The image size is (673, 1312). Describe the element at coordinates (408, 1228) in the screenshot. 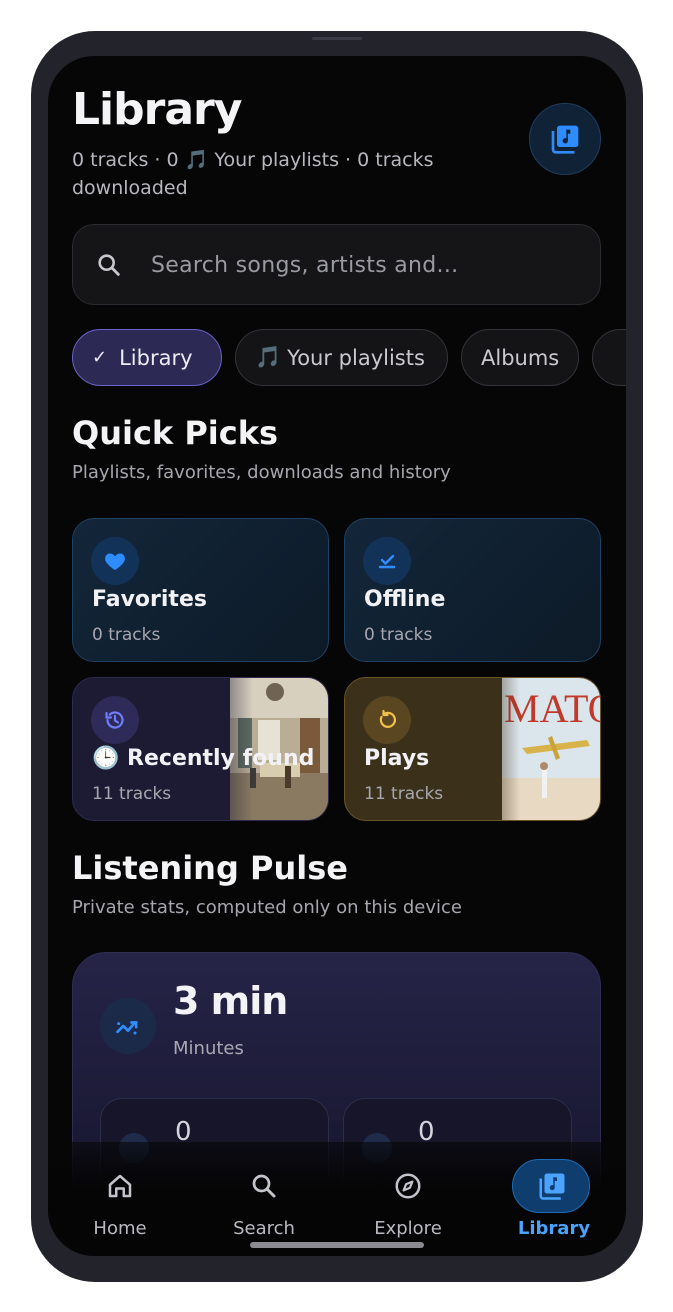

I see `nav-label: Explore` at that location.